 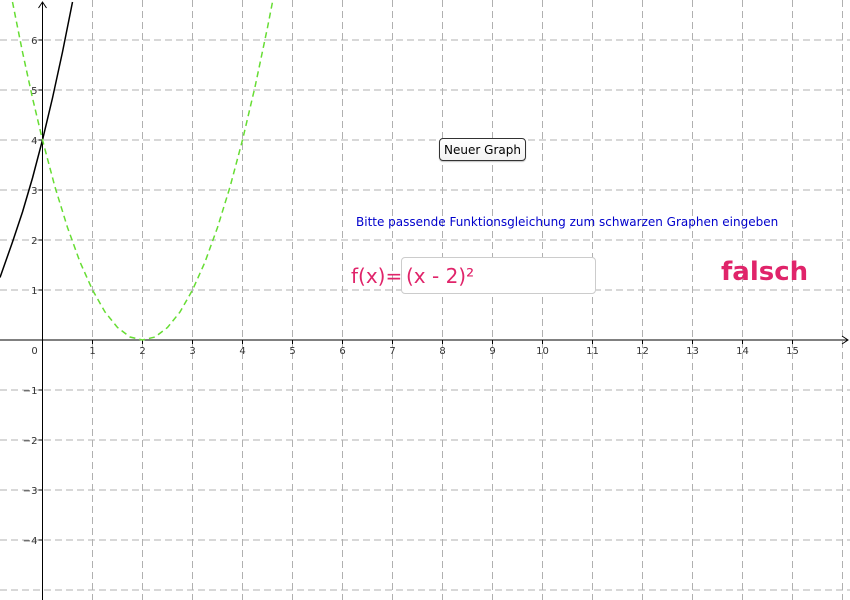 I want to click on y-tick-label: −3, so click(x=30, y=491).